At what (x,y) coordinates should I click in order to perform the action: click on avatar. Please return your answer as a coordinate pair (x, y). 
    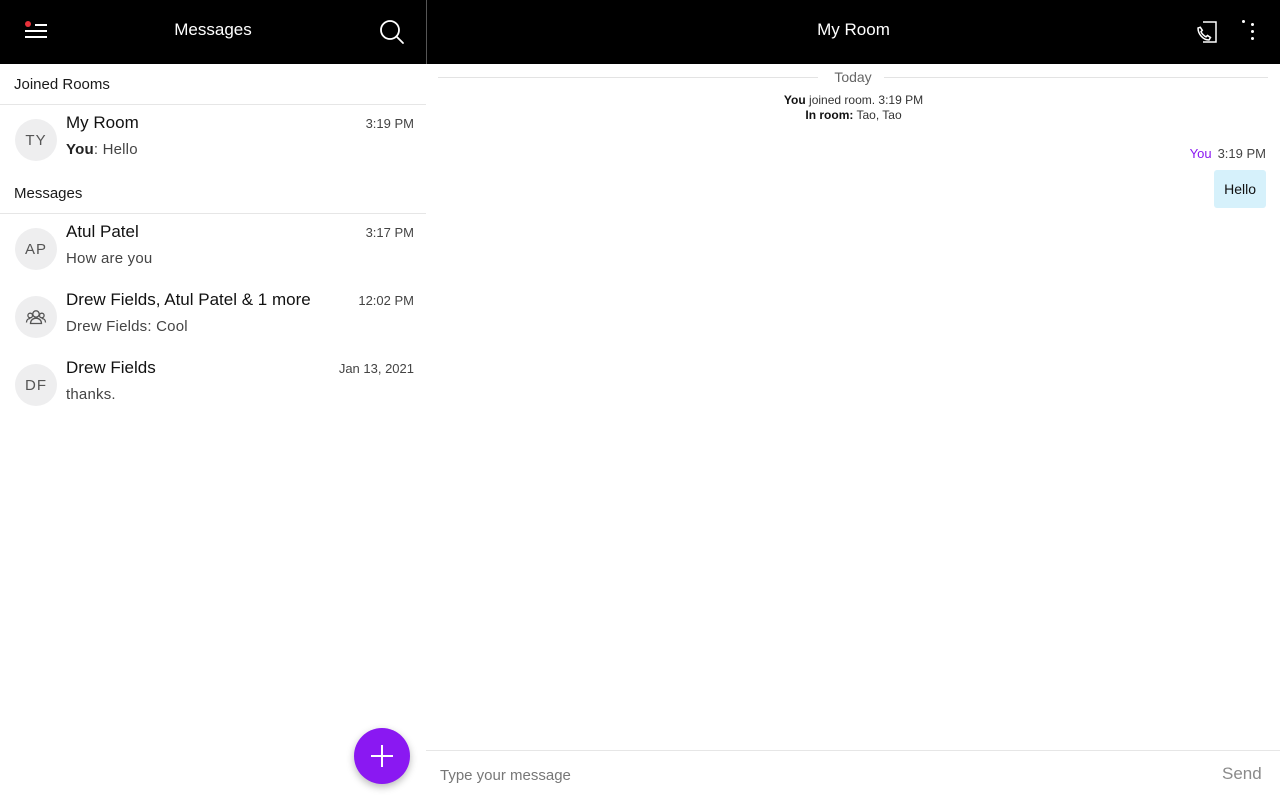
    Looking at the image, I should click on (36, 317).